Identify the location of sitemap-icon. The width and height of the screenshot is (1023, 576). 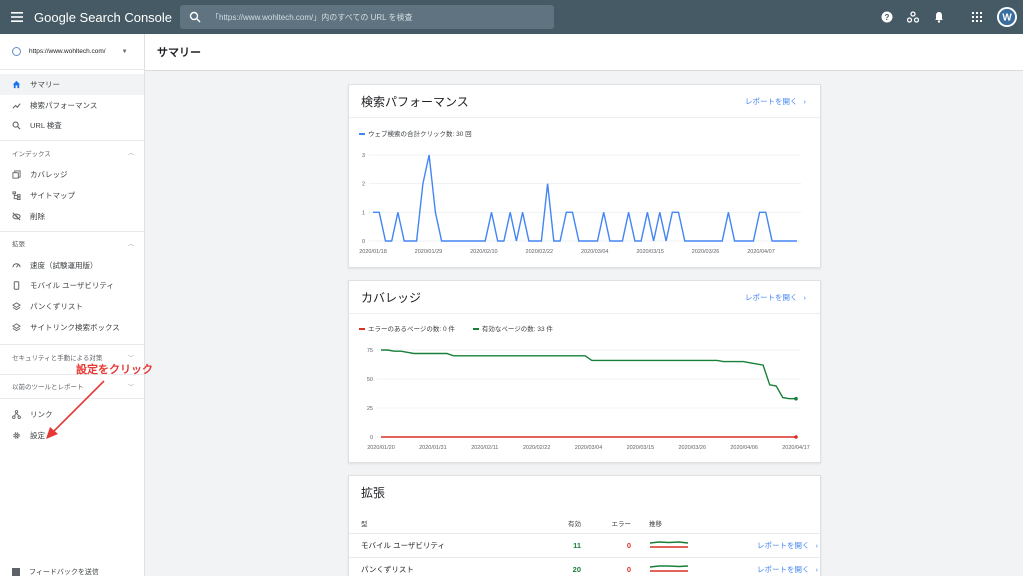
(16, 196).